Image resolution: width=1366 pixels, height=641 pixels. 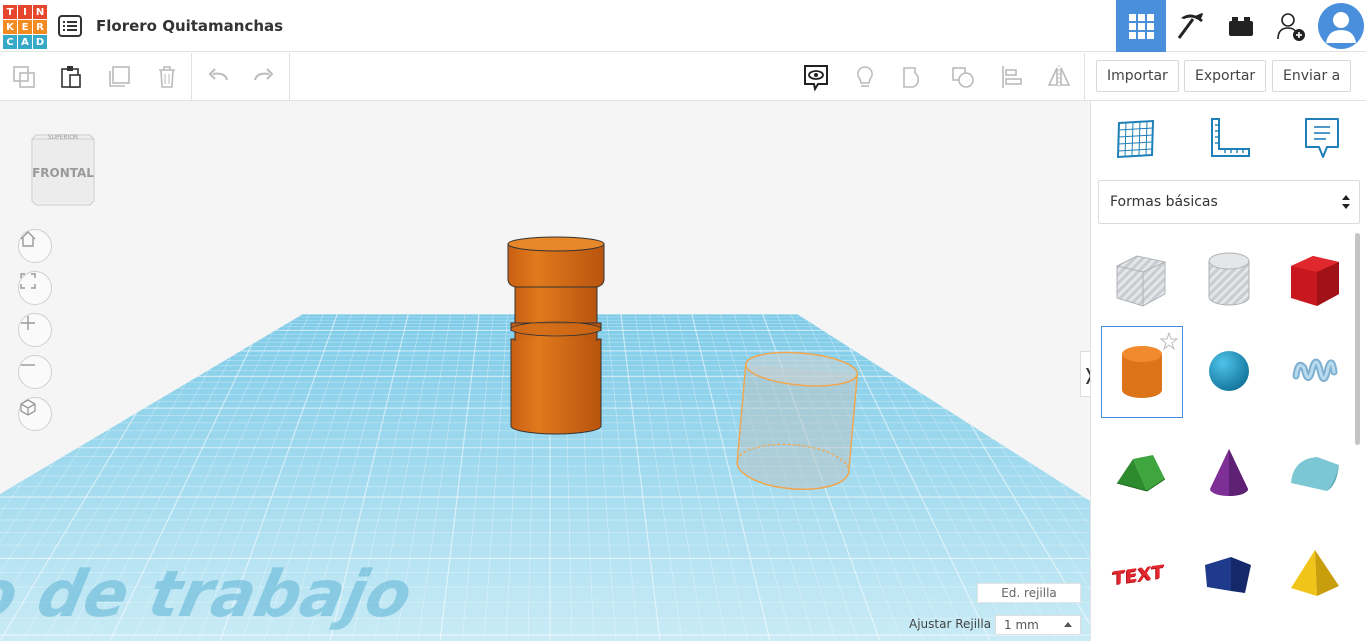 I want to click on caret-up-icon, so click(x=1068, y=624).